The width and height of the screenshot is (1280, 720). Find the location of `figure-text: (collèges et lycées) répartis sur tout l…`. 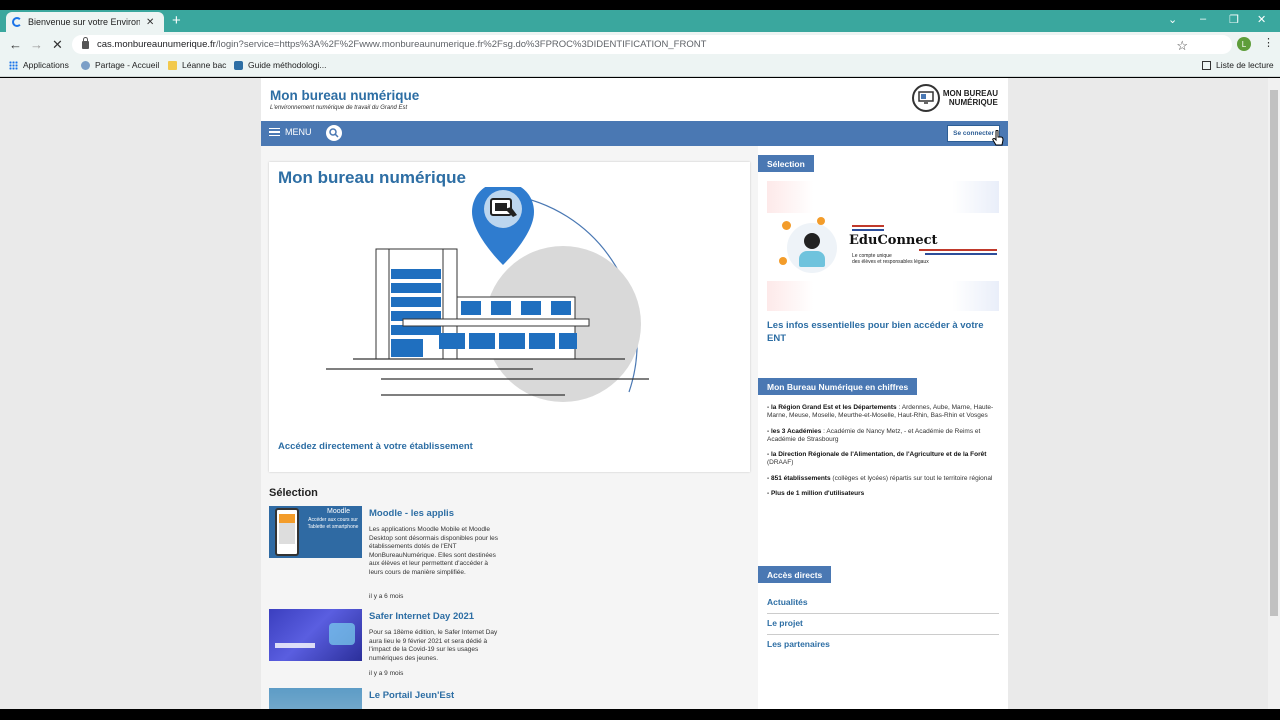

figure-text: (collèges et lycées) répartis sur tout l… is located at coordinates (911, 478).